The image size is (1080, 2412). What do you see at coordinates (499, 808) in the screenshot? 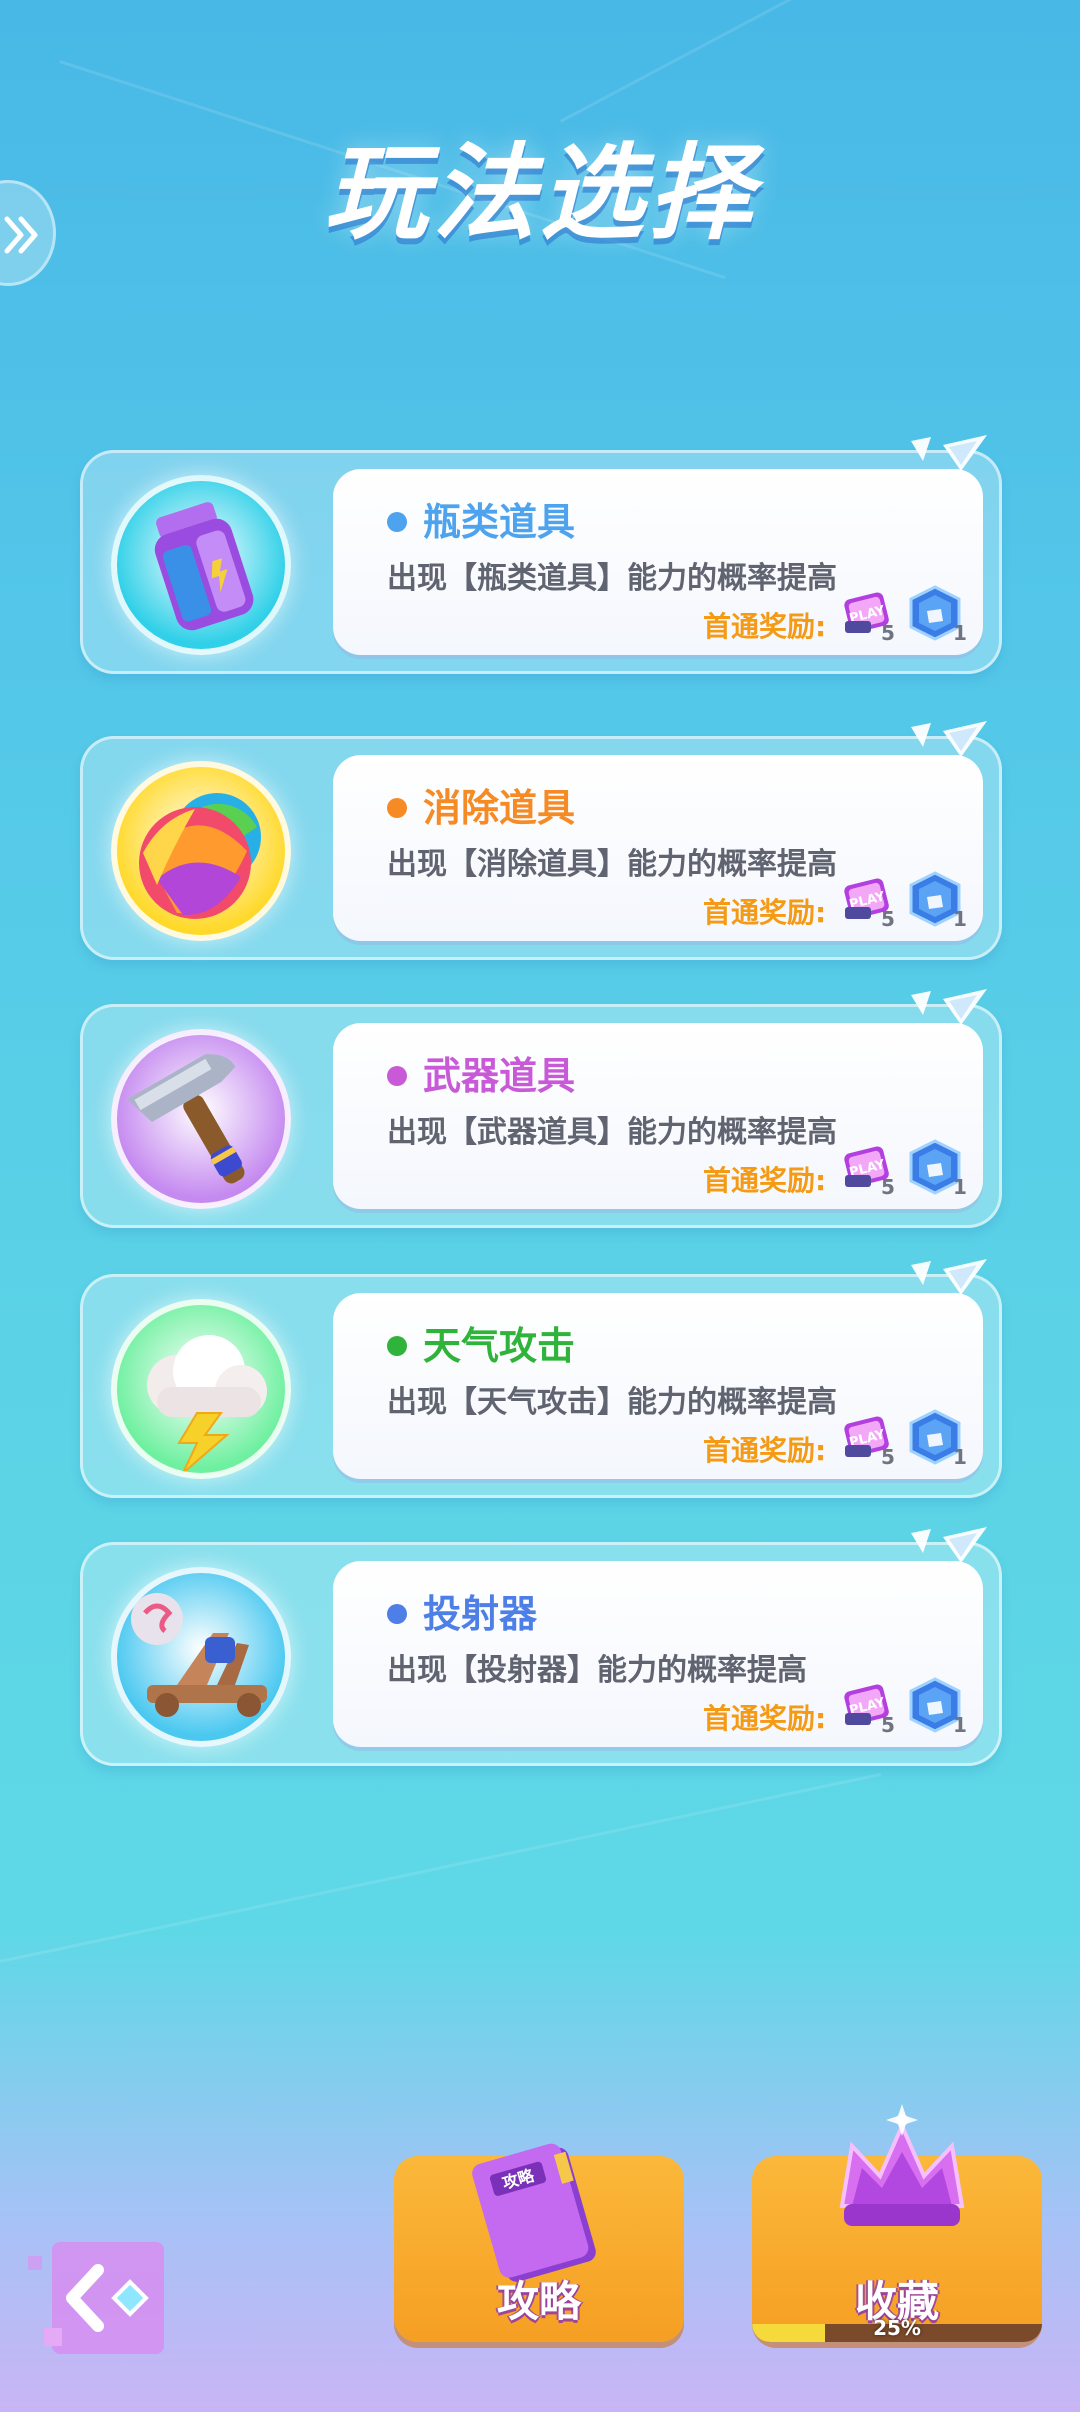
I see `mode-name: 消除道具` at bounding box center [499, 808].